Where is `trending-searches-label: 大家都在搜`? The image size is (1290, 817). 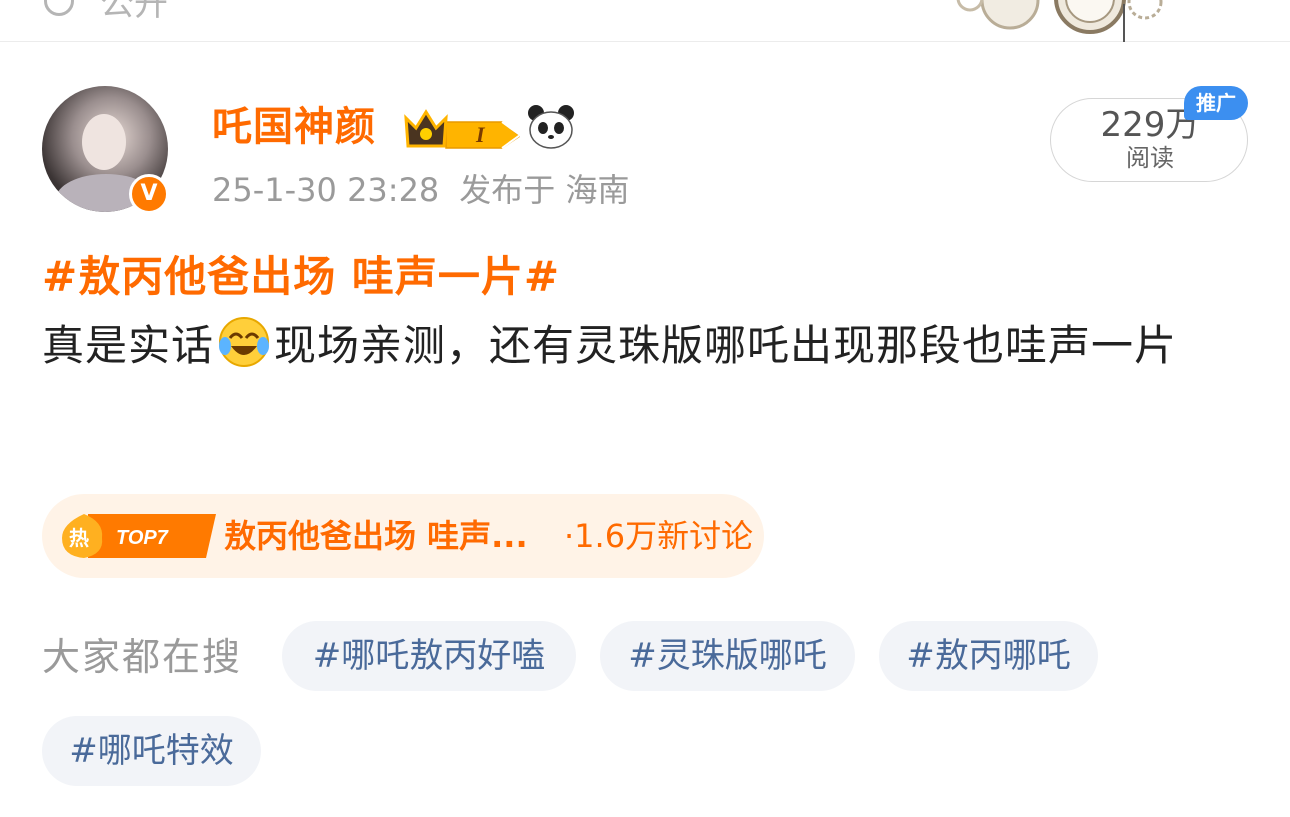 trending-searches-label: 大家都在搜 is located at coordinates (142, 657).